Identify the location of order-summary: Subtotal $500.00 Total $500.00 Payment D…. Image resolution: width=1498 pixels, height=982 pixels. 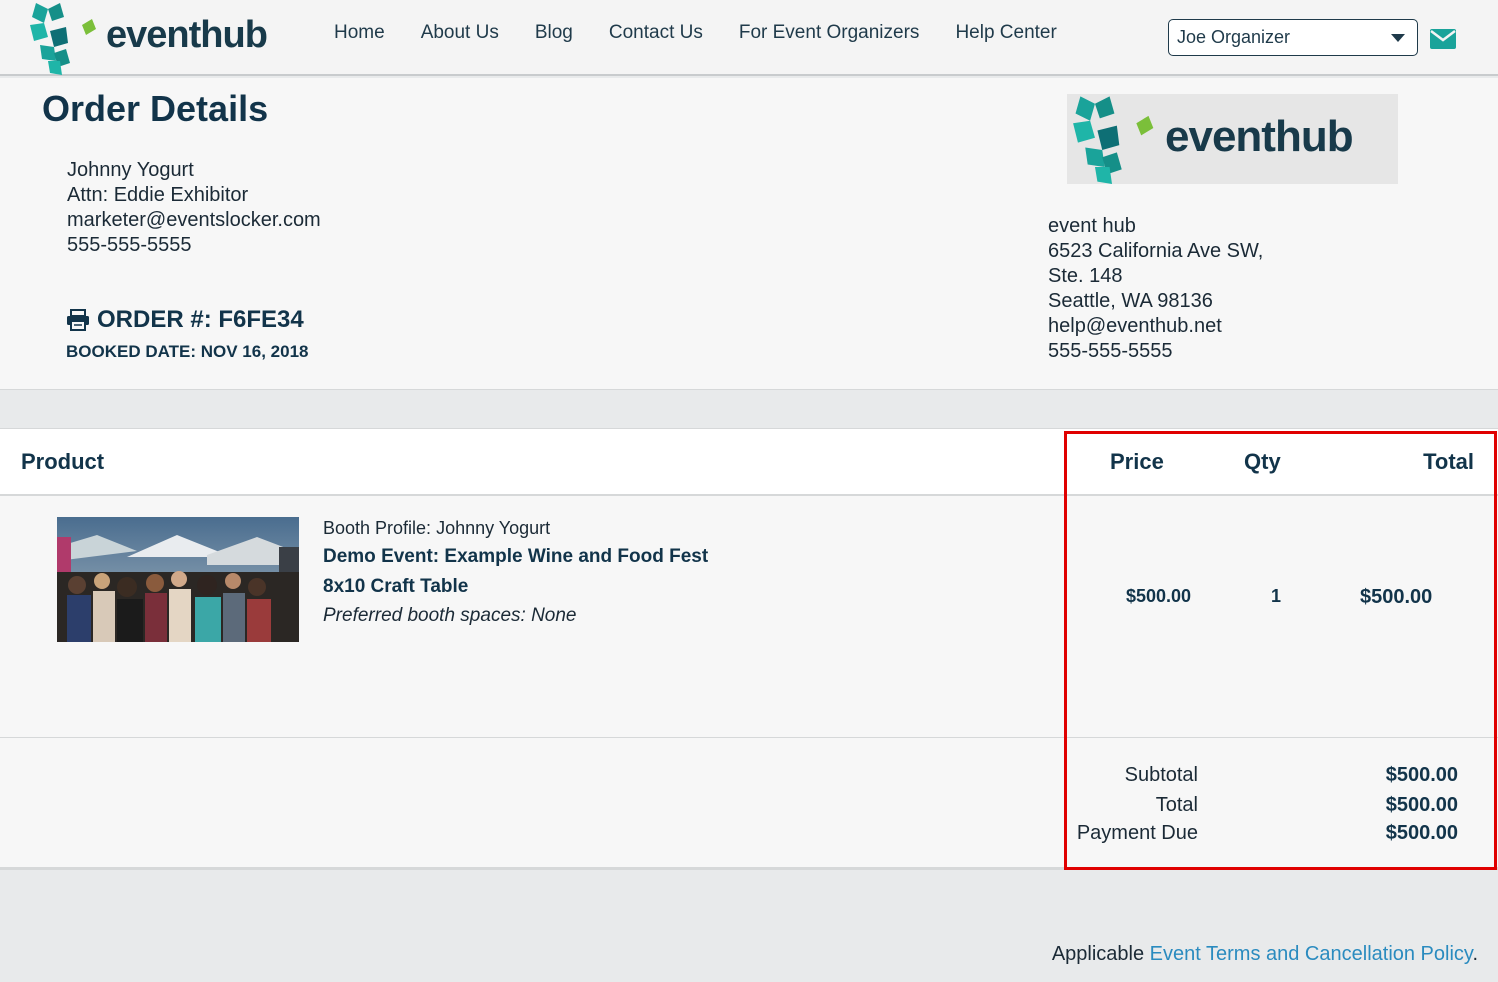
(749, 804).